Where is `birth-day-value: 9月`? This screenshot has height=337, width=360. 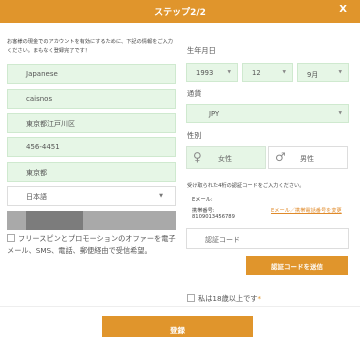 birth-day-value: 9月 is located at coordinates (313, 75).